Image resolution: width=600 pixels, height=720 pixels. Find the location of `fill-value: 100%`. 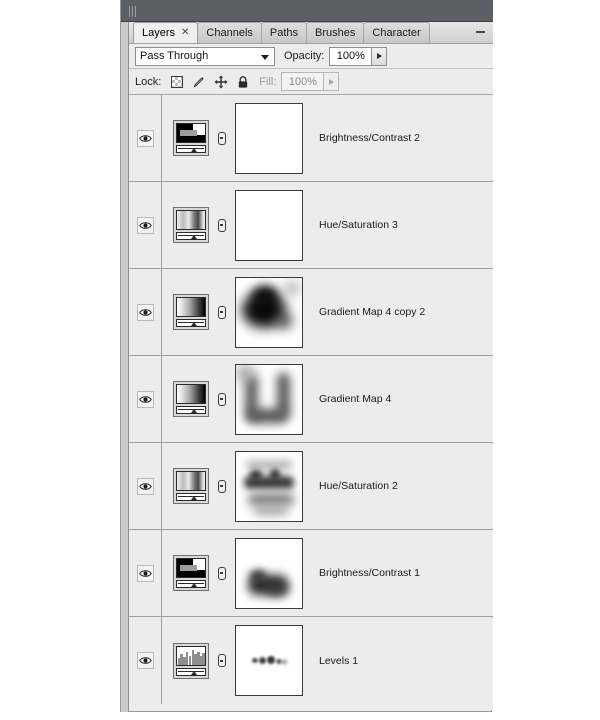

fill-value: 100% is located at coordinates (302, 81).